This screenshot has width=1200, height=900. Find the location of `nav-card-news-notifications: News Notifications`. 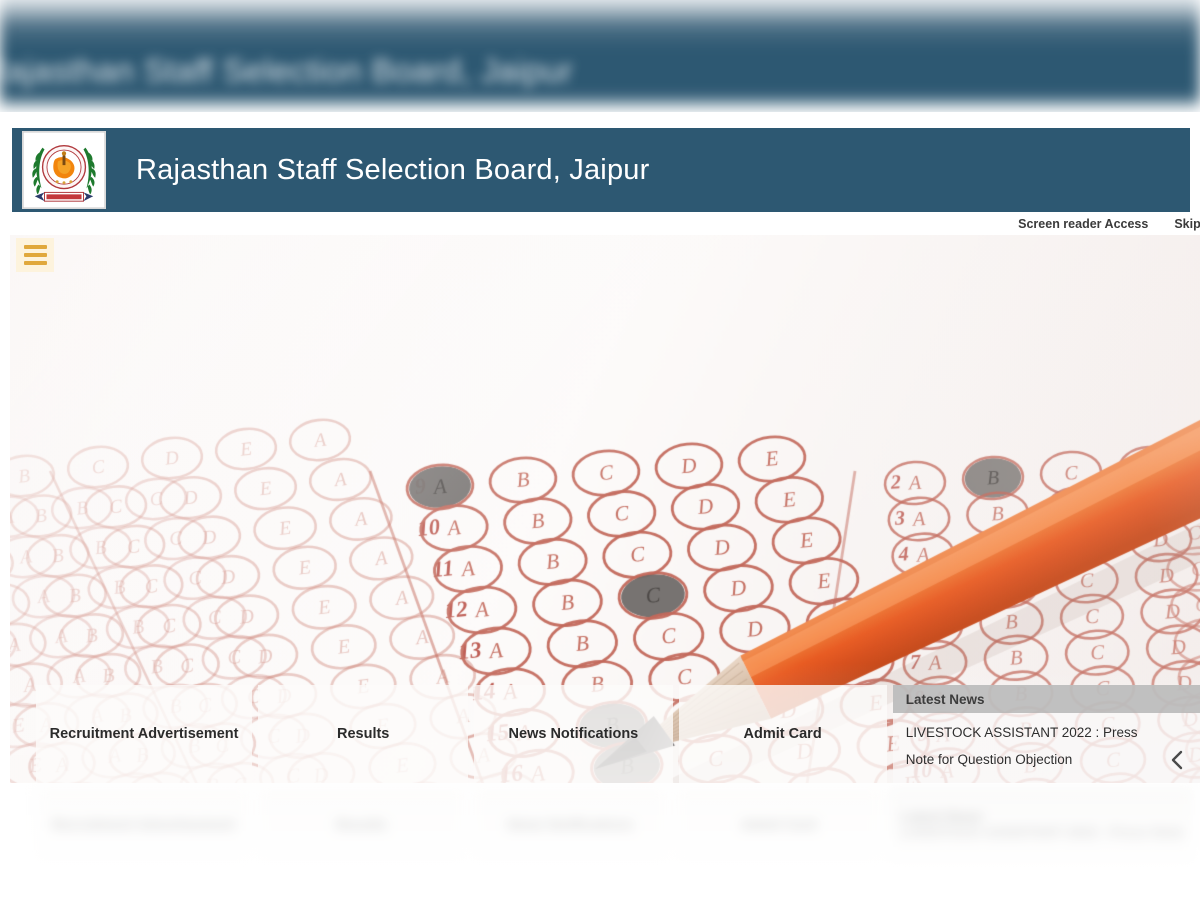

nav-card-news-notifications: News Notifications is located at coordinates (573, 734).